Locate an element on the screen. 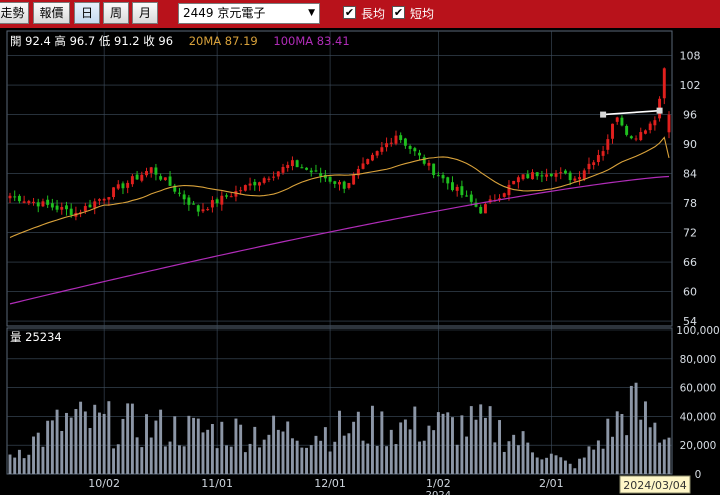  long-ma-checkbox: ✔ is located at coordinates (349, 12).